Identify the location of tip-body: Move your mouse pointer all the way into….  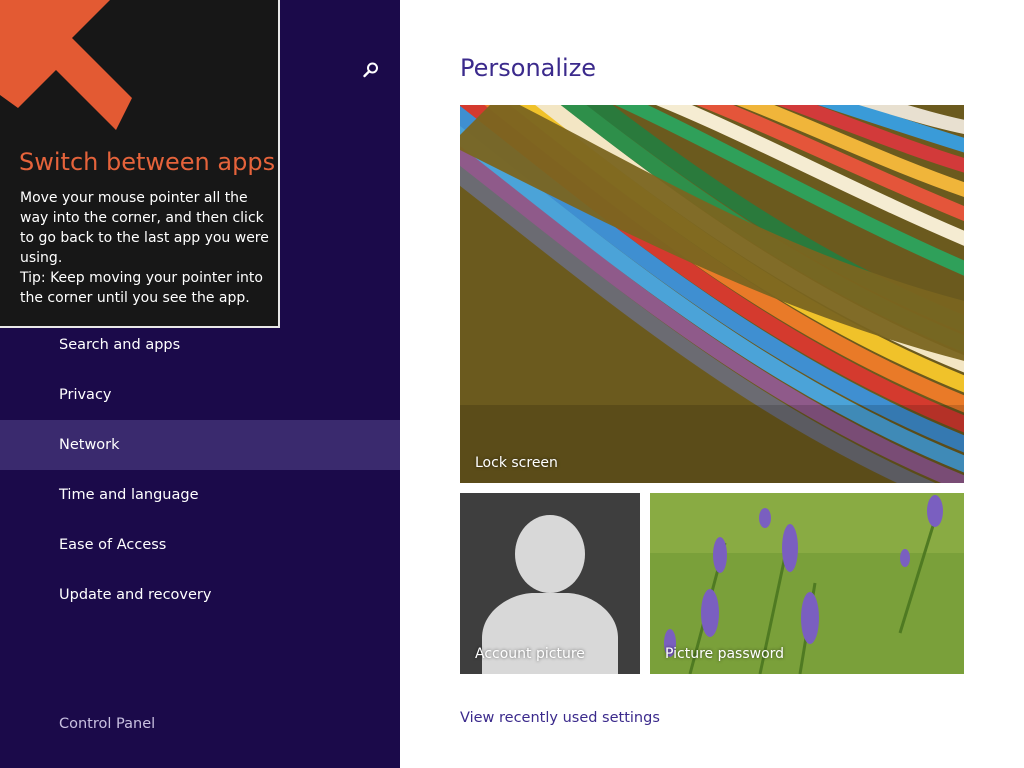
(145, 248).